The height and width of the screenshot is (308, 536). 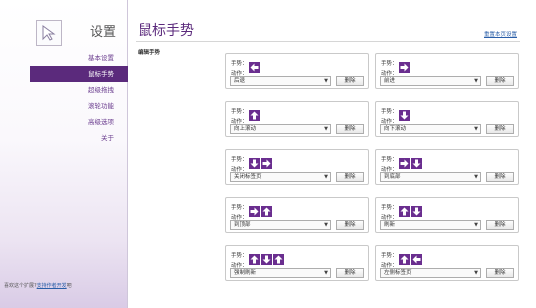 I want to click on action-select-value: 前进, so click(x=390, y=81).